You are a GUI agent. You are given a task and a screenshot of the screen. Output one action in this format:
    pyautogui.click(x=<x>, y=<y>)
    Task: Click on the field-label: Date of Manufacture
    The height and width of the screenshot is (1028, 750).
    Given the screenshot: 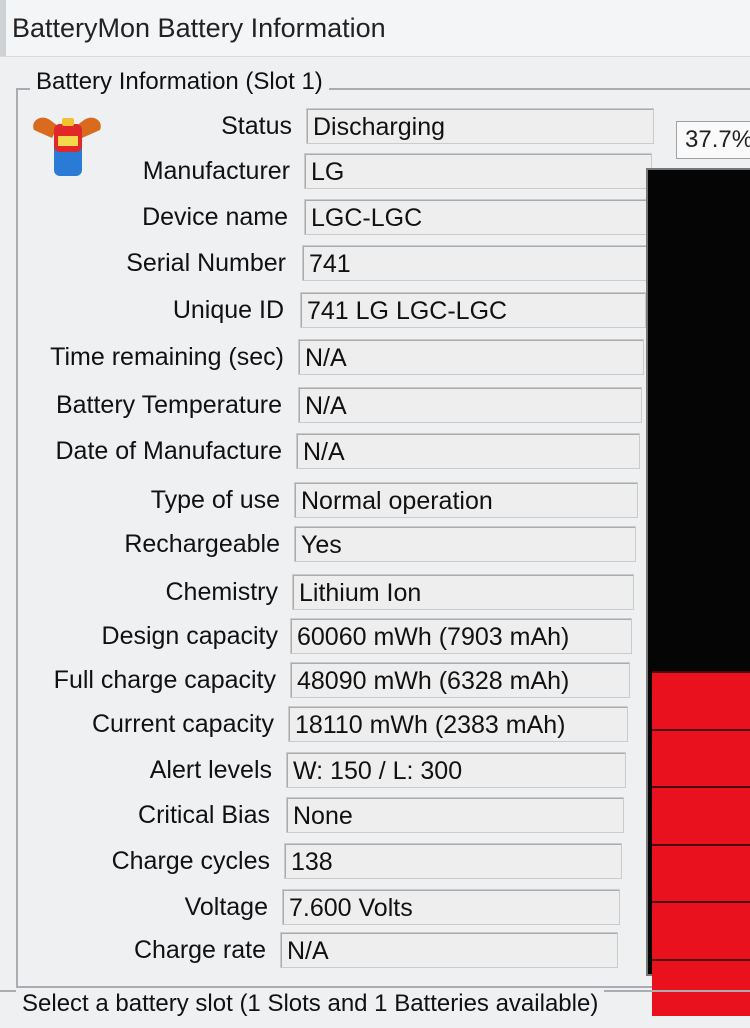 What is the action you would take?
    pyautogui.click(x=168, y=451)
    